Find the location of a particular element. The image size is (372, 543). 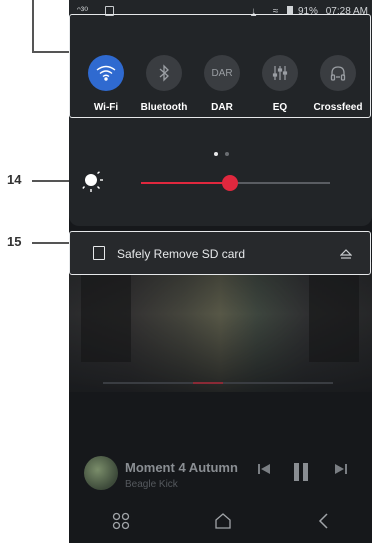

album-thumbnail is located at coordinates (101, 473).